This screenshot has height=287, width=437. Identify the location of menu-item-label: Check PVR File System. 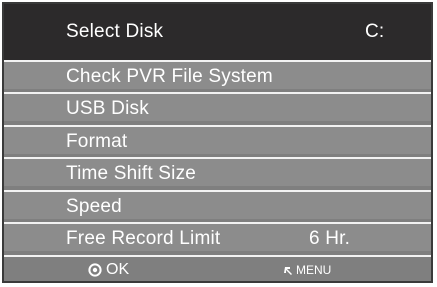
(169, 76).